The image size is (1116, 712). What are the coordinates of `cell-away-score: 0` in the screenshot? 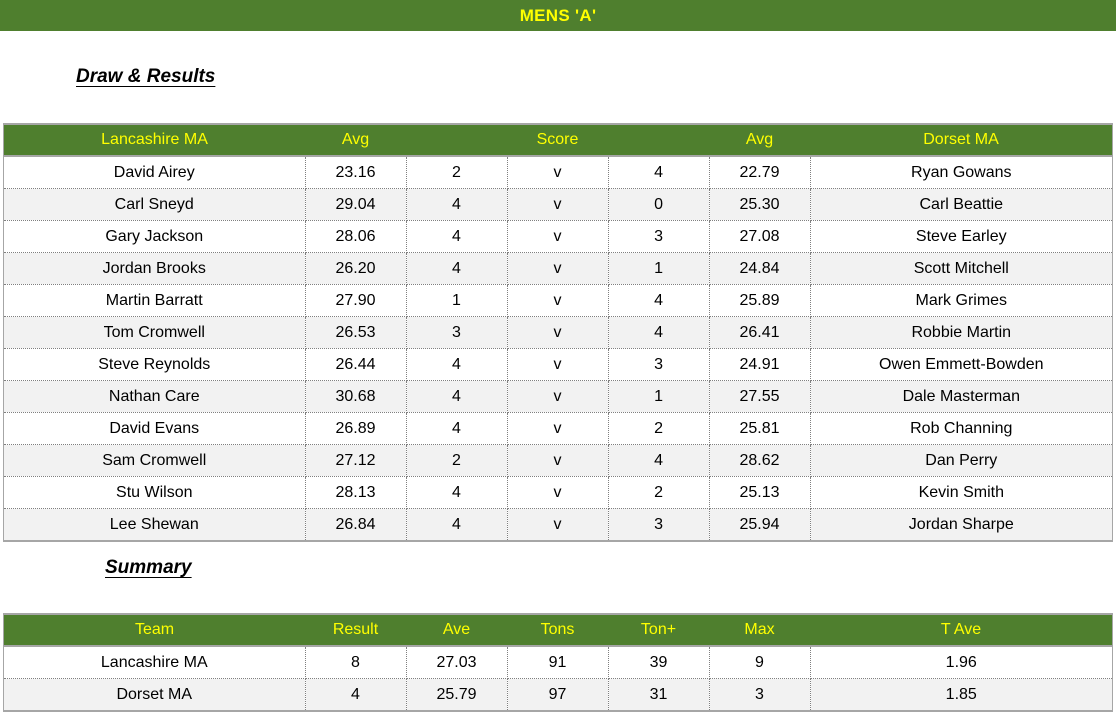 It's located at (659, 204).